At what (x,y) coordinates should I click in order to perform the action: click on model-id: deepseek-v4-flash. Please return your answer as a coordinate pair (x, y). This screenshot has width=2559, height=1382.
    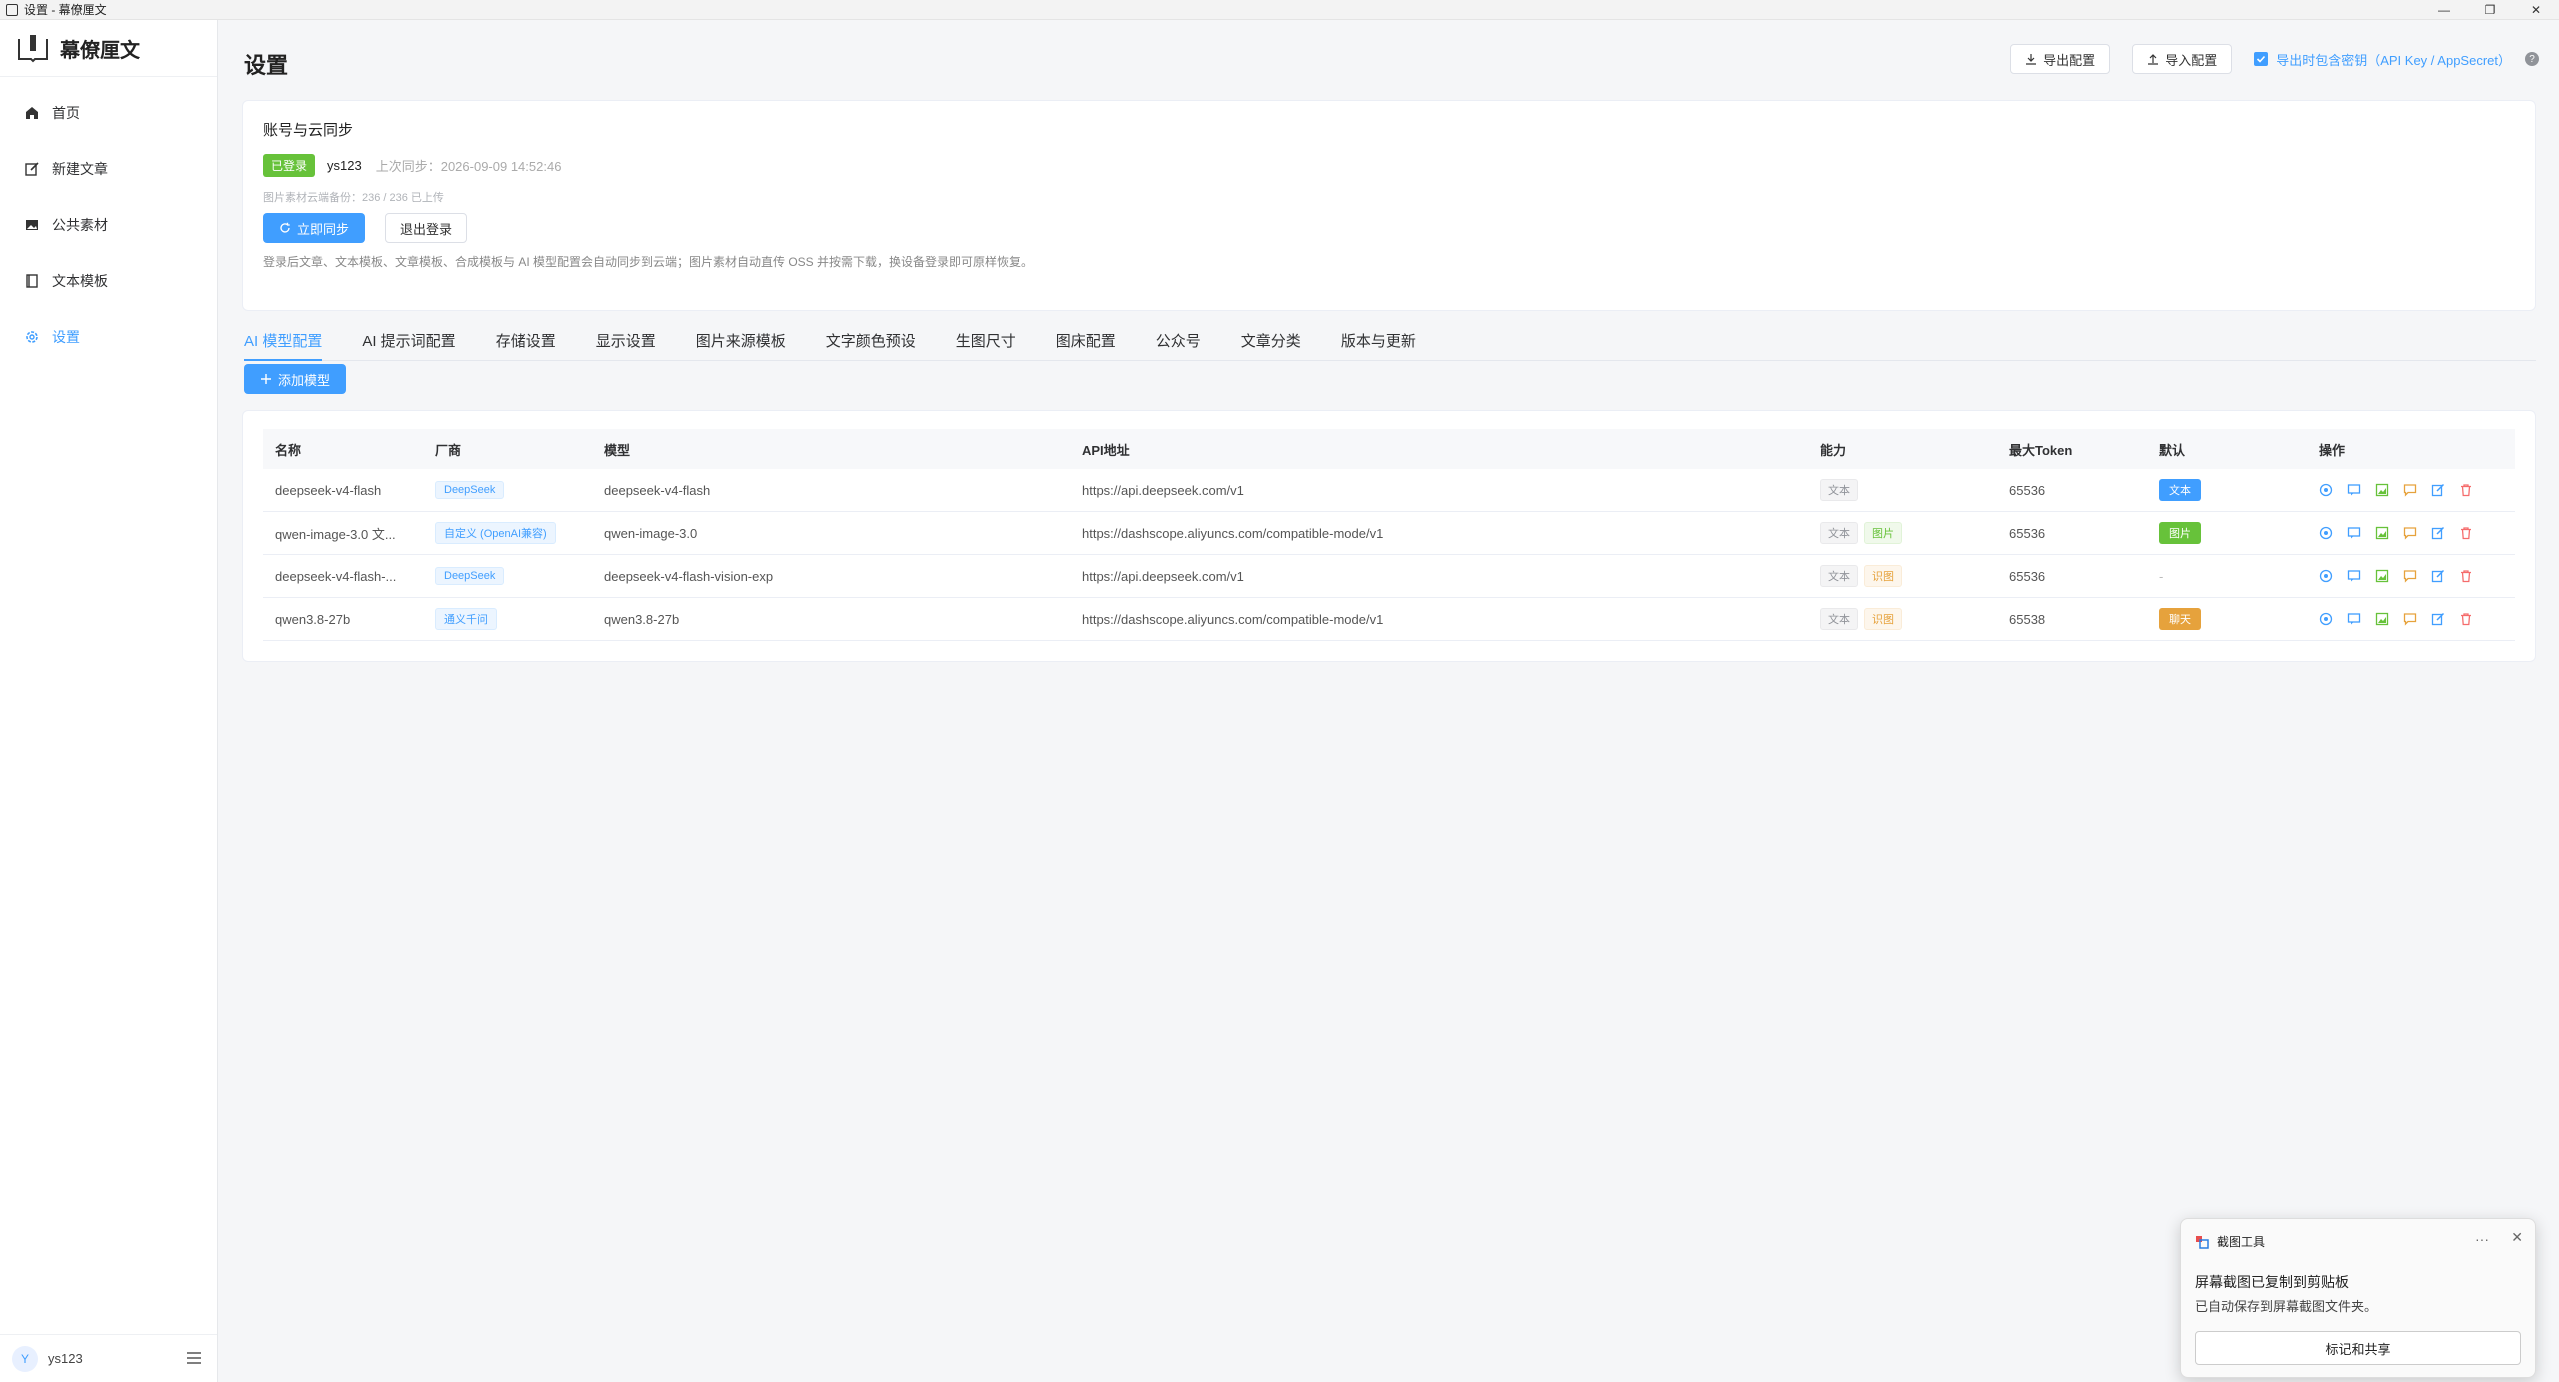
    Looking at the image, I should click on (657, 490).